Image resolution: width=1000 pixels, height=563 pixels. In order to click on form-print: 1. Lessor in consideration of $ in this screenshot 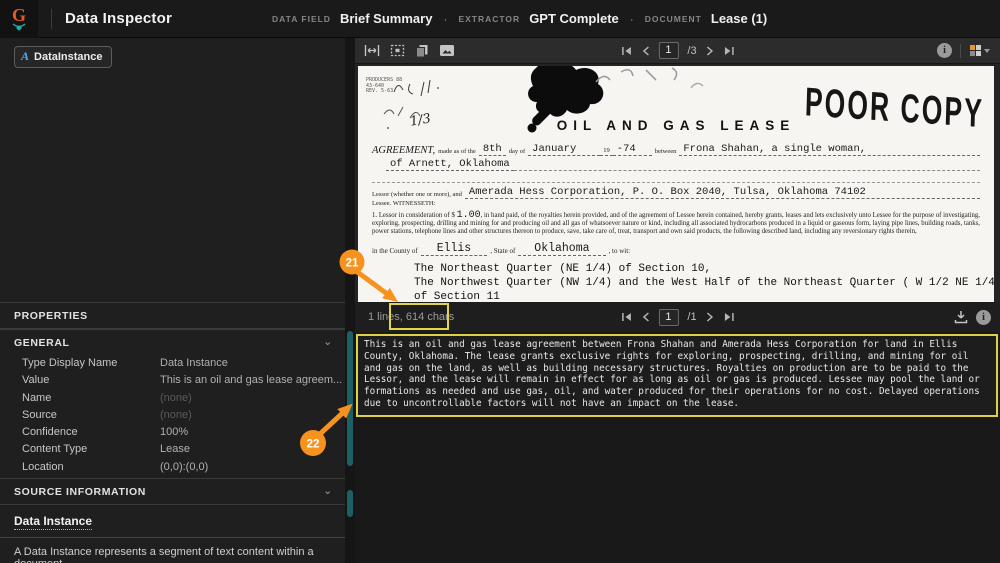, I will do `click(413, 215)`.